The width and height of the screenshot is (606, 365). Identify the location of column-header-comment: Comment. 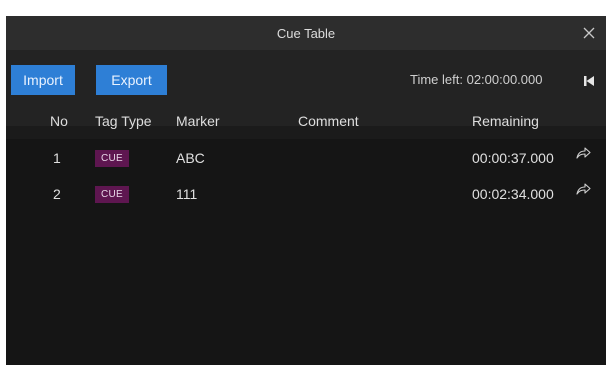
(328, 121).